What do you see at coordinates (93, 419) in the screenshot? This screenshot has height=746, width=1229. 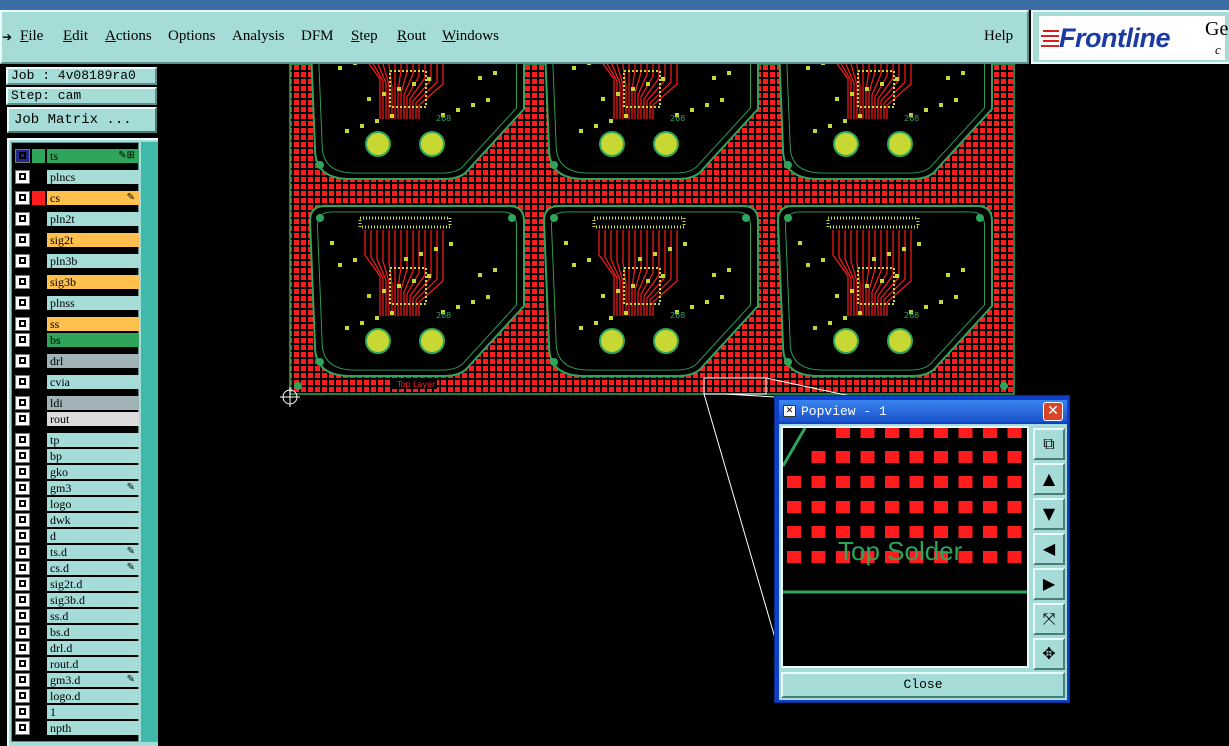 I see `layer-name: rout` at bounding box center [93, 419].